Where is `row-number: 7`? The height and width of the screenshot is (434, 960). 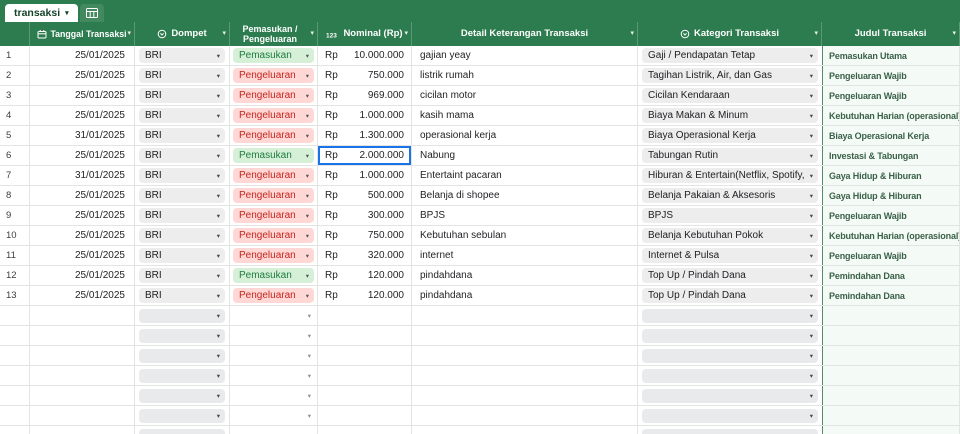
row-number: 7 is located at coordinates (15, 175).